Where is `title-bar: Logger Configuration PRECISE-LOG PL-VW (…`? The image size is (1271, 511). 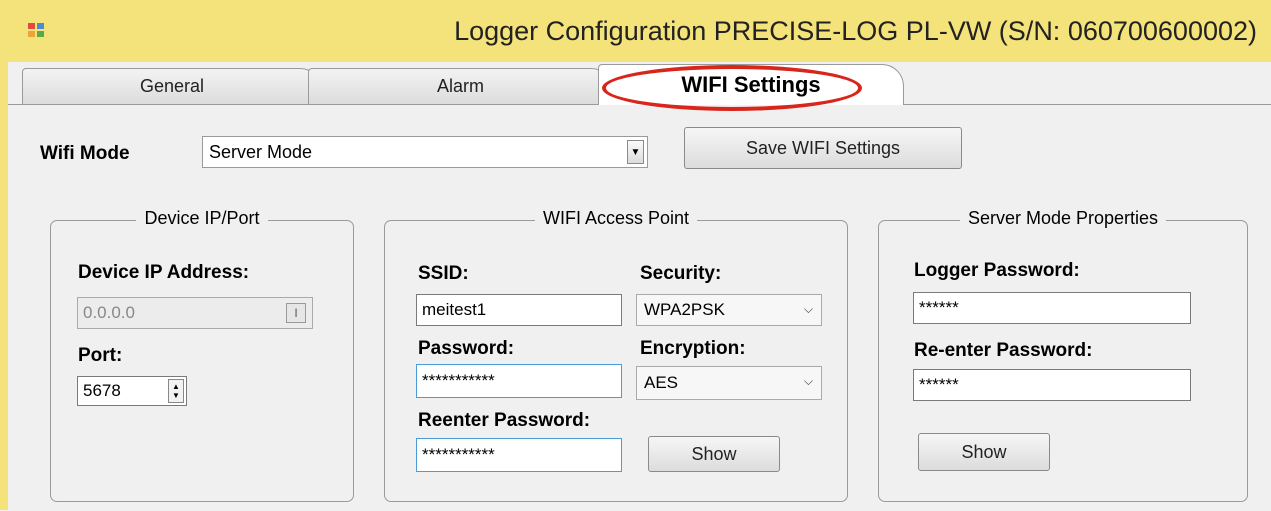
title-bar: Logger Configuration PRECISE-LOG PL-VW (… is located at coordinates (635, 31).